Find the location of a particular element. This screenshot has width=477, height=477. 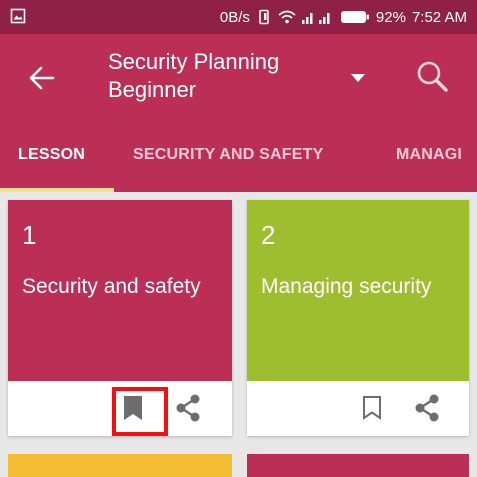

dropdown-arrow-icon is located at coordinates (358, 78).